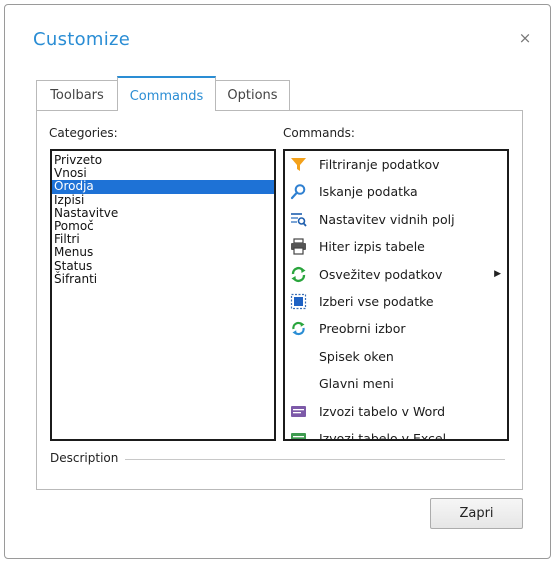 The height and width of the screenshot is (565, 557). I want to click on command-item: Filtriranje podatkov, so click(396, 164).